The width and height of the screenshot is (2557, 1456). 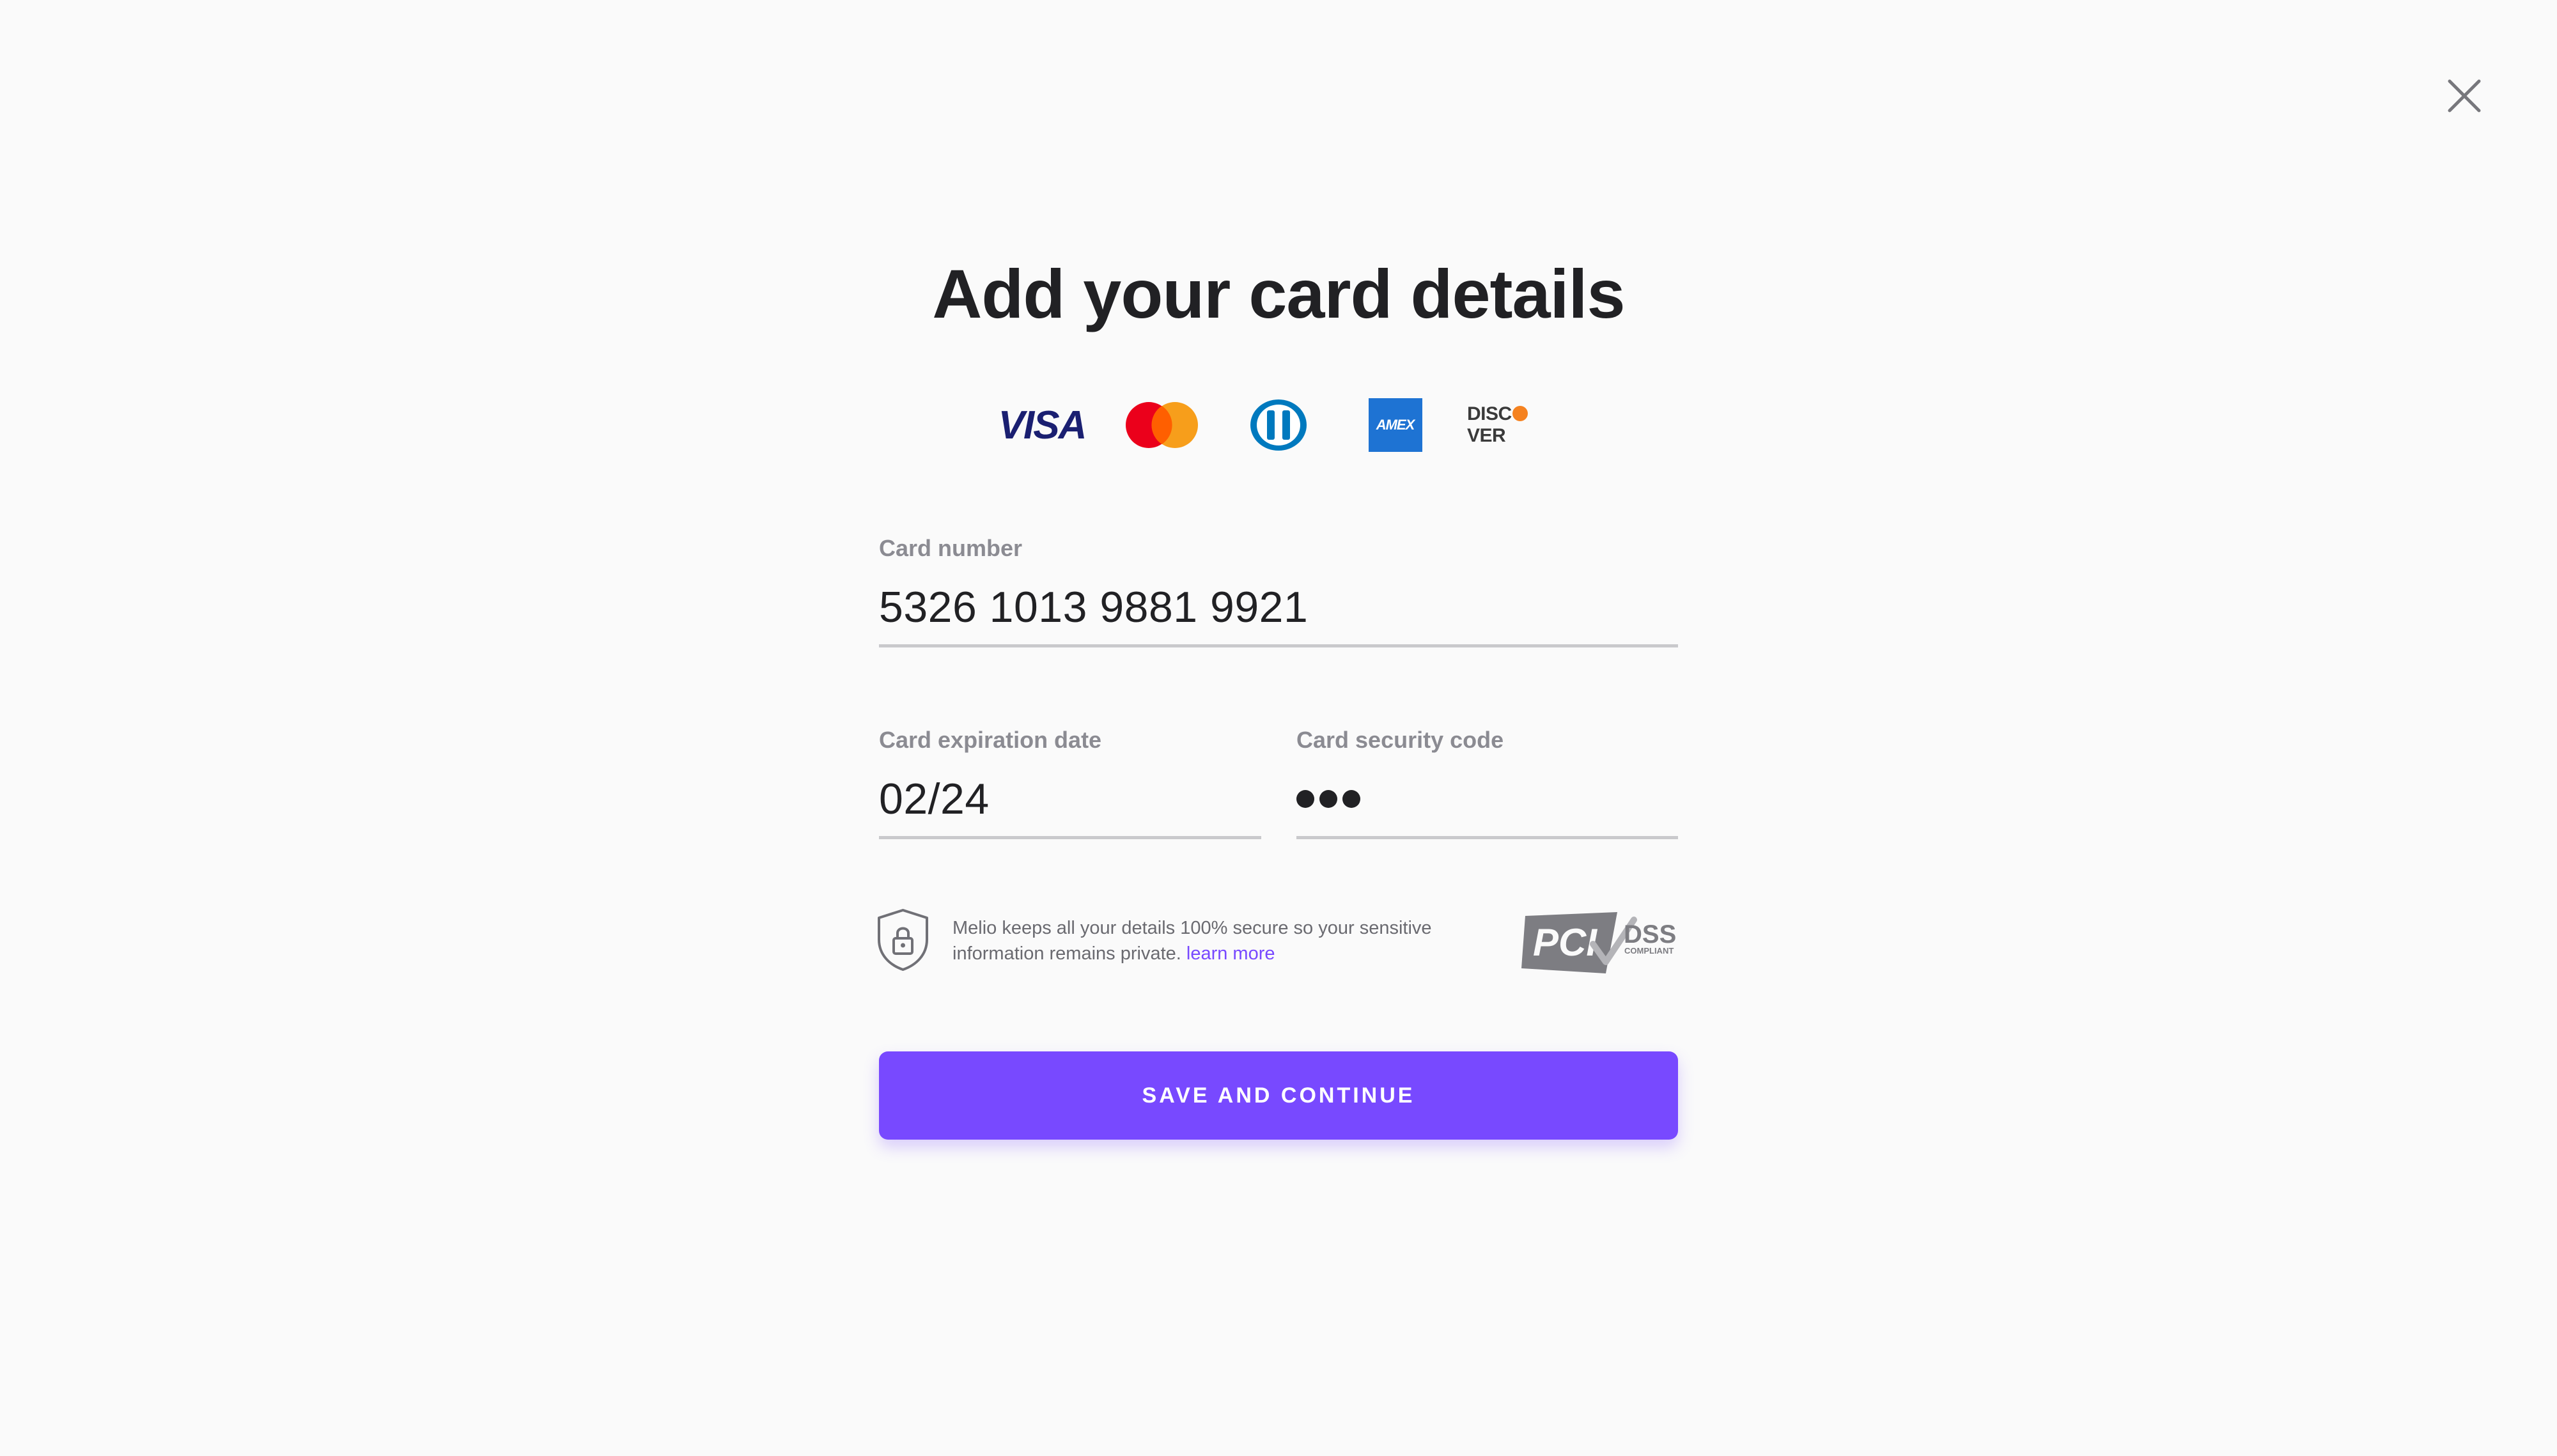 I want to click on card-number-field: Card number 5326 1013 9881 9921, so click(x=1278, y=591).